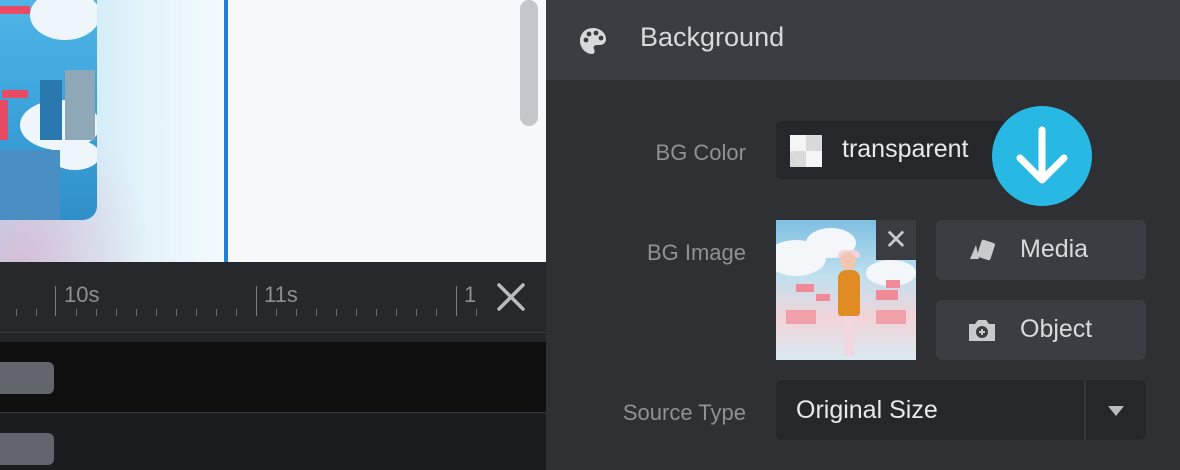 The image size is (1180, 470). I want to click on bg-image-label: BG Image, so click(696, 252).